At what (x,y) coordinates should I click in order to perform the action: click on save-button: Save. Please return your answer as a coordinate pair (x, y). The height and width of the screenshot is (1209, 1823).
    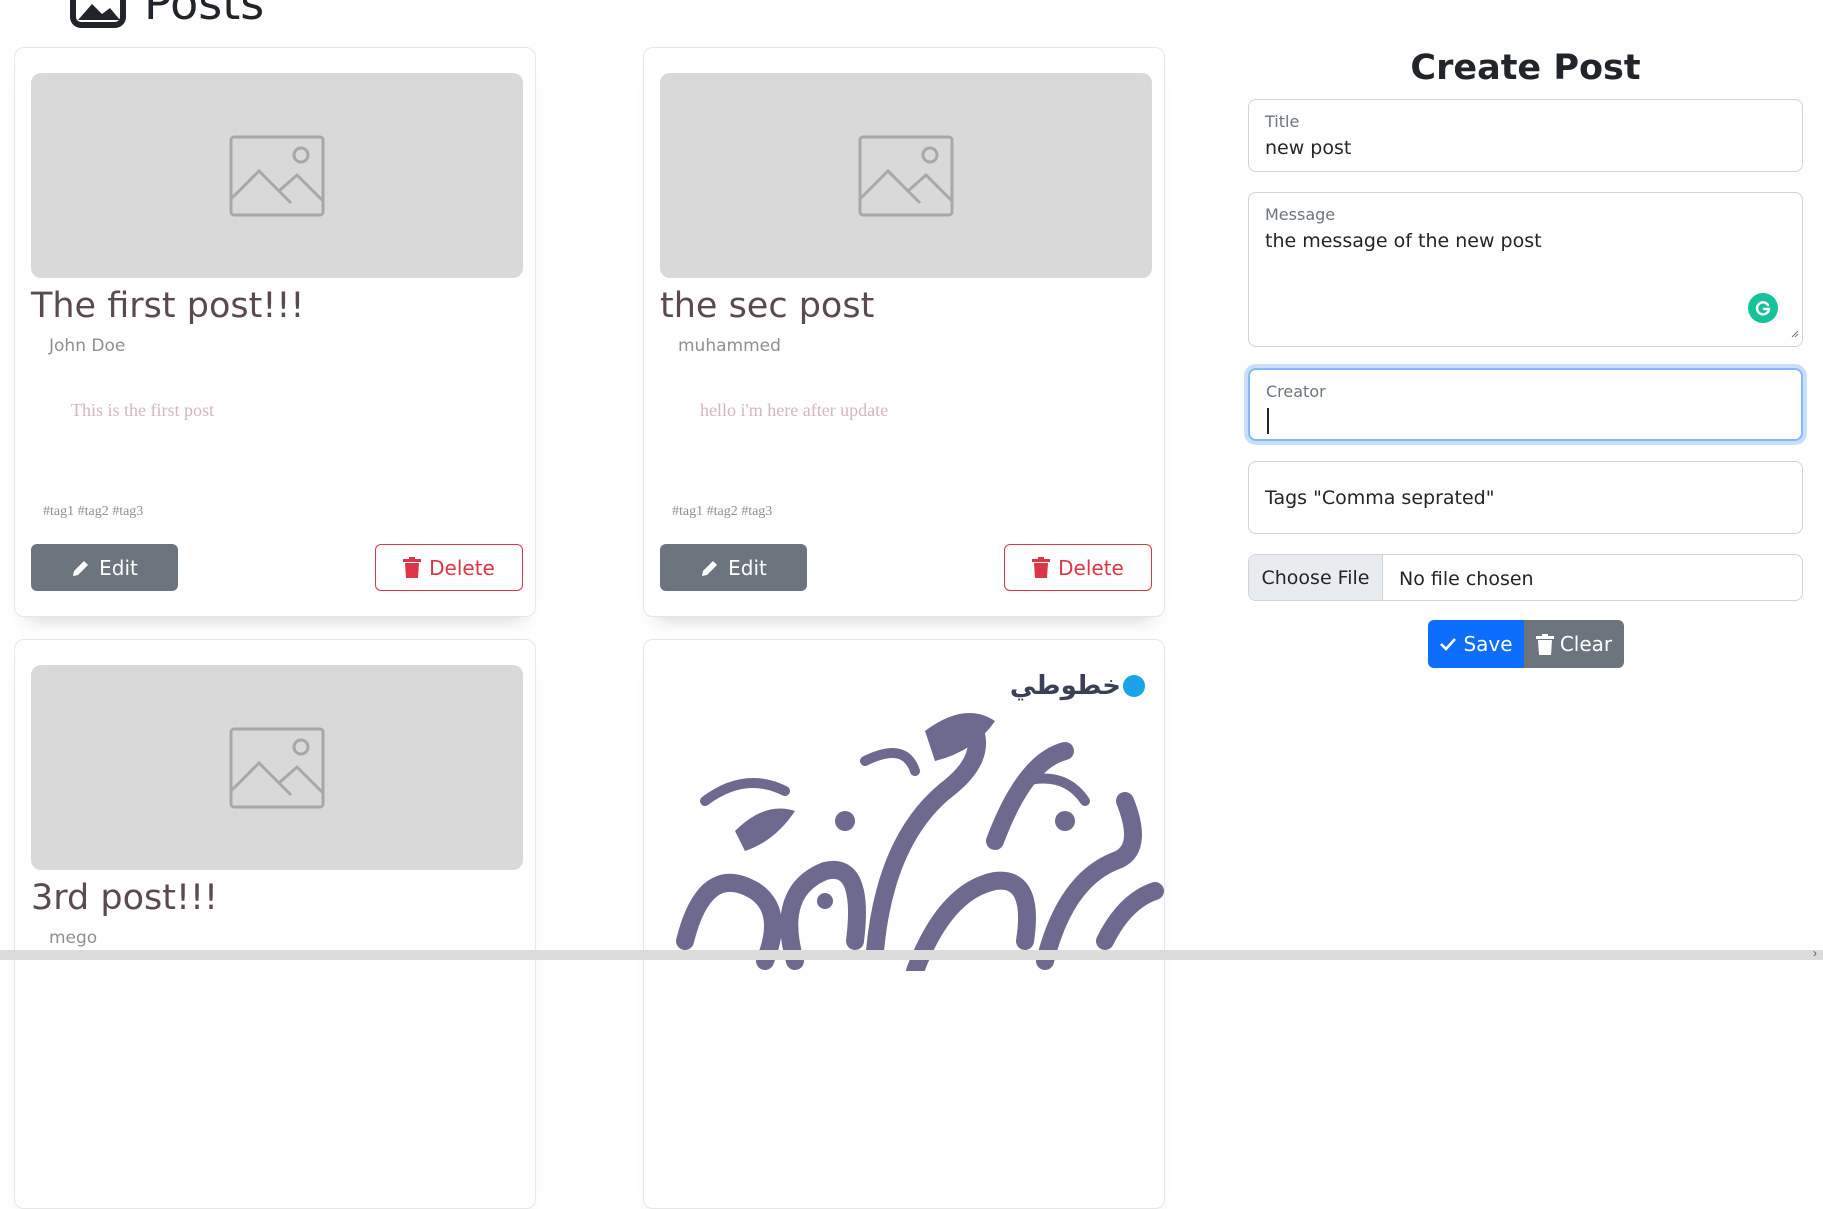
    Looking at the image, I should click on (1476, 644).